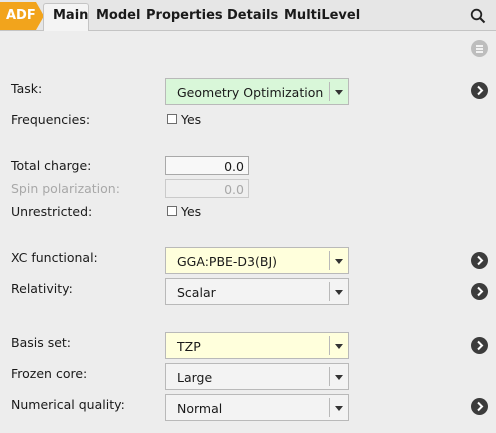 The width and height of the screenshot is (496, 433). Describe the element at coordinates (257, 407) in the screenshot. I see `numerical-quality-select: Normal` at that location.